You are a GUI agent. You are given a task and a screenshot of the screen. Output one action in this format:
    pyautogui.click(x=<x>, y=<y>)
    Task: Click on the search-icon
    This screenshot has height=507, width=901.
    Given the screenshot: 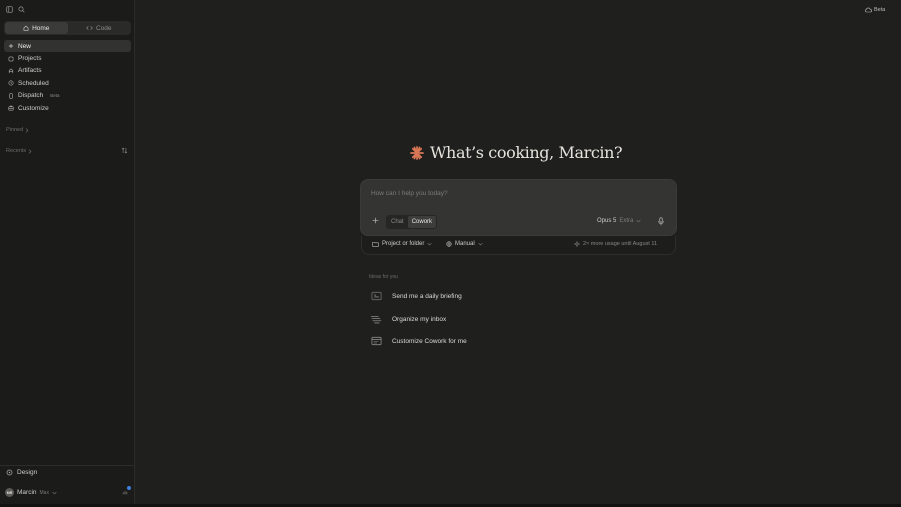 What is the action you would take?
    pyautogui.click(x=21, y=9)
    